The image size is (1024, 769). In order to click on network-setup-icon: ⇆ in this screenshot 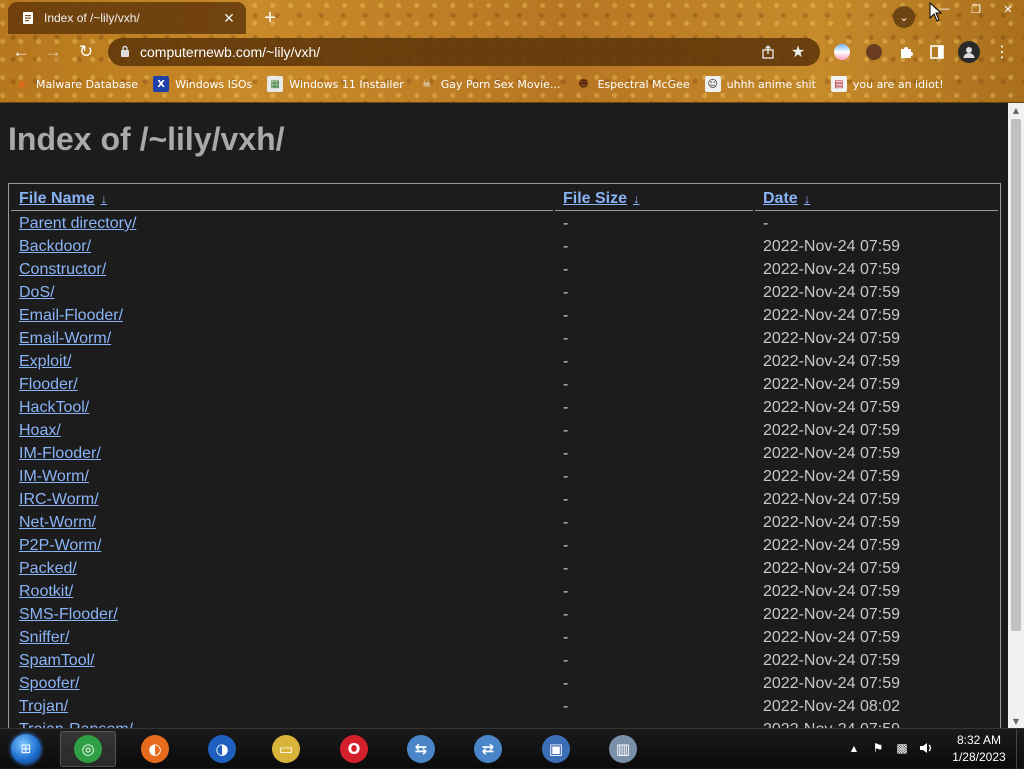, I will do `click(421, 749)`.